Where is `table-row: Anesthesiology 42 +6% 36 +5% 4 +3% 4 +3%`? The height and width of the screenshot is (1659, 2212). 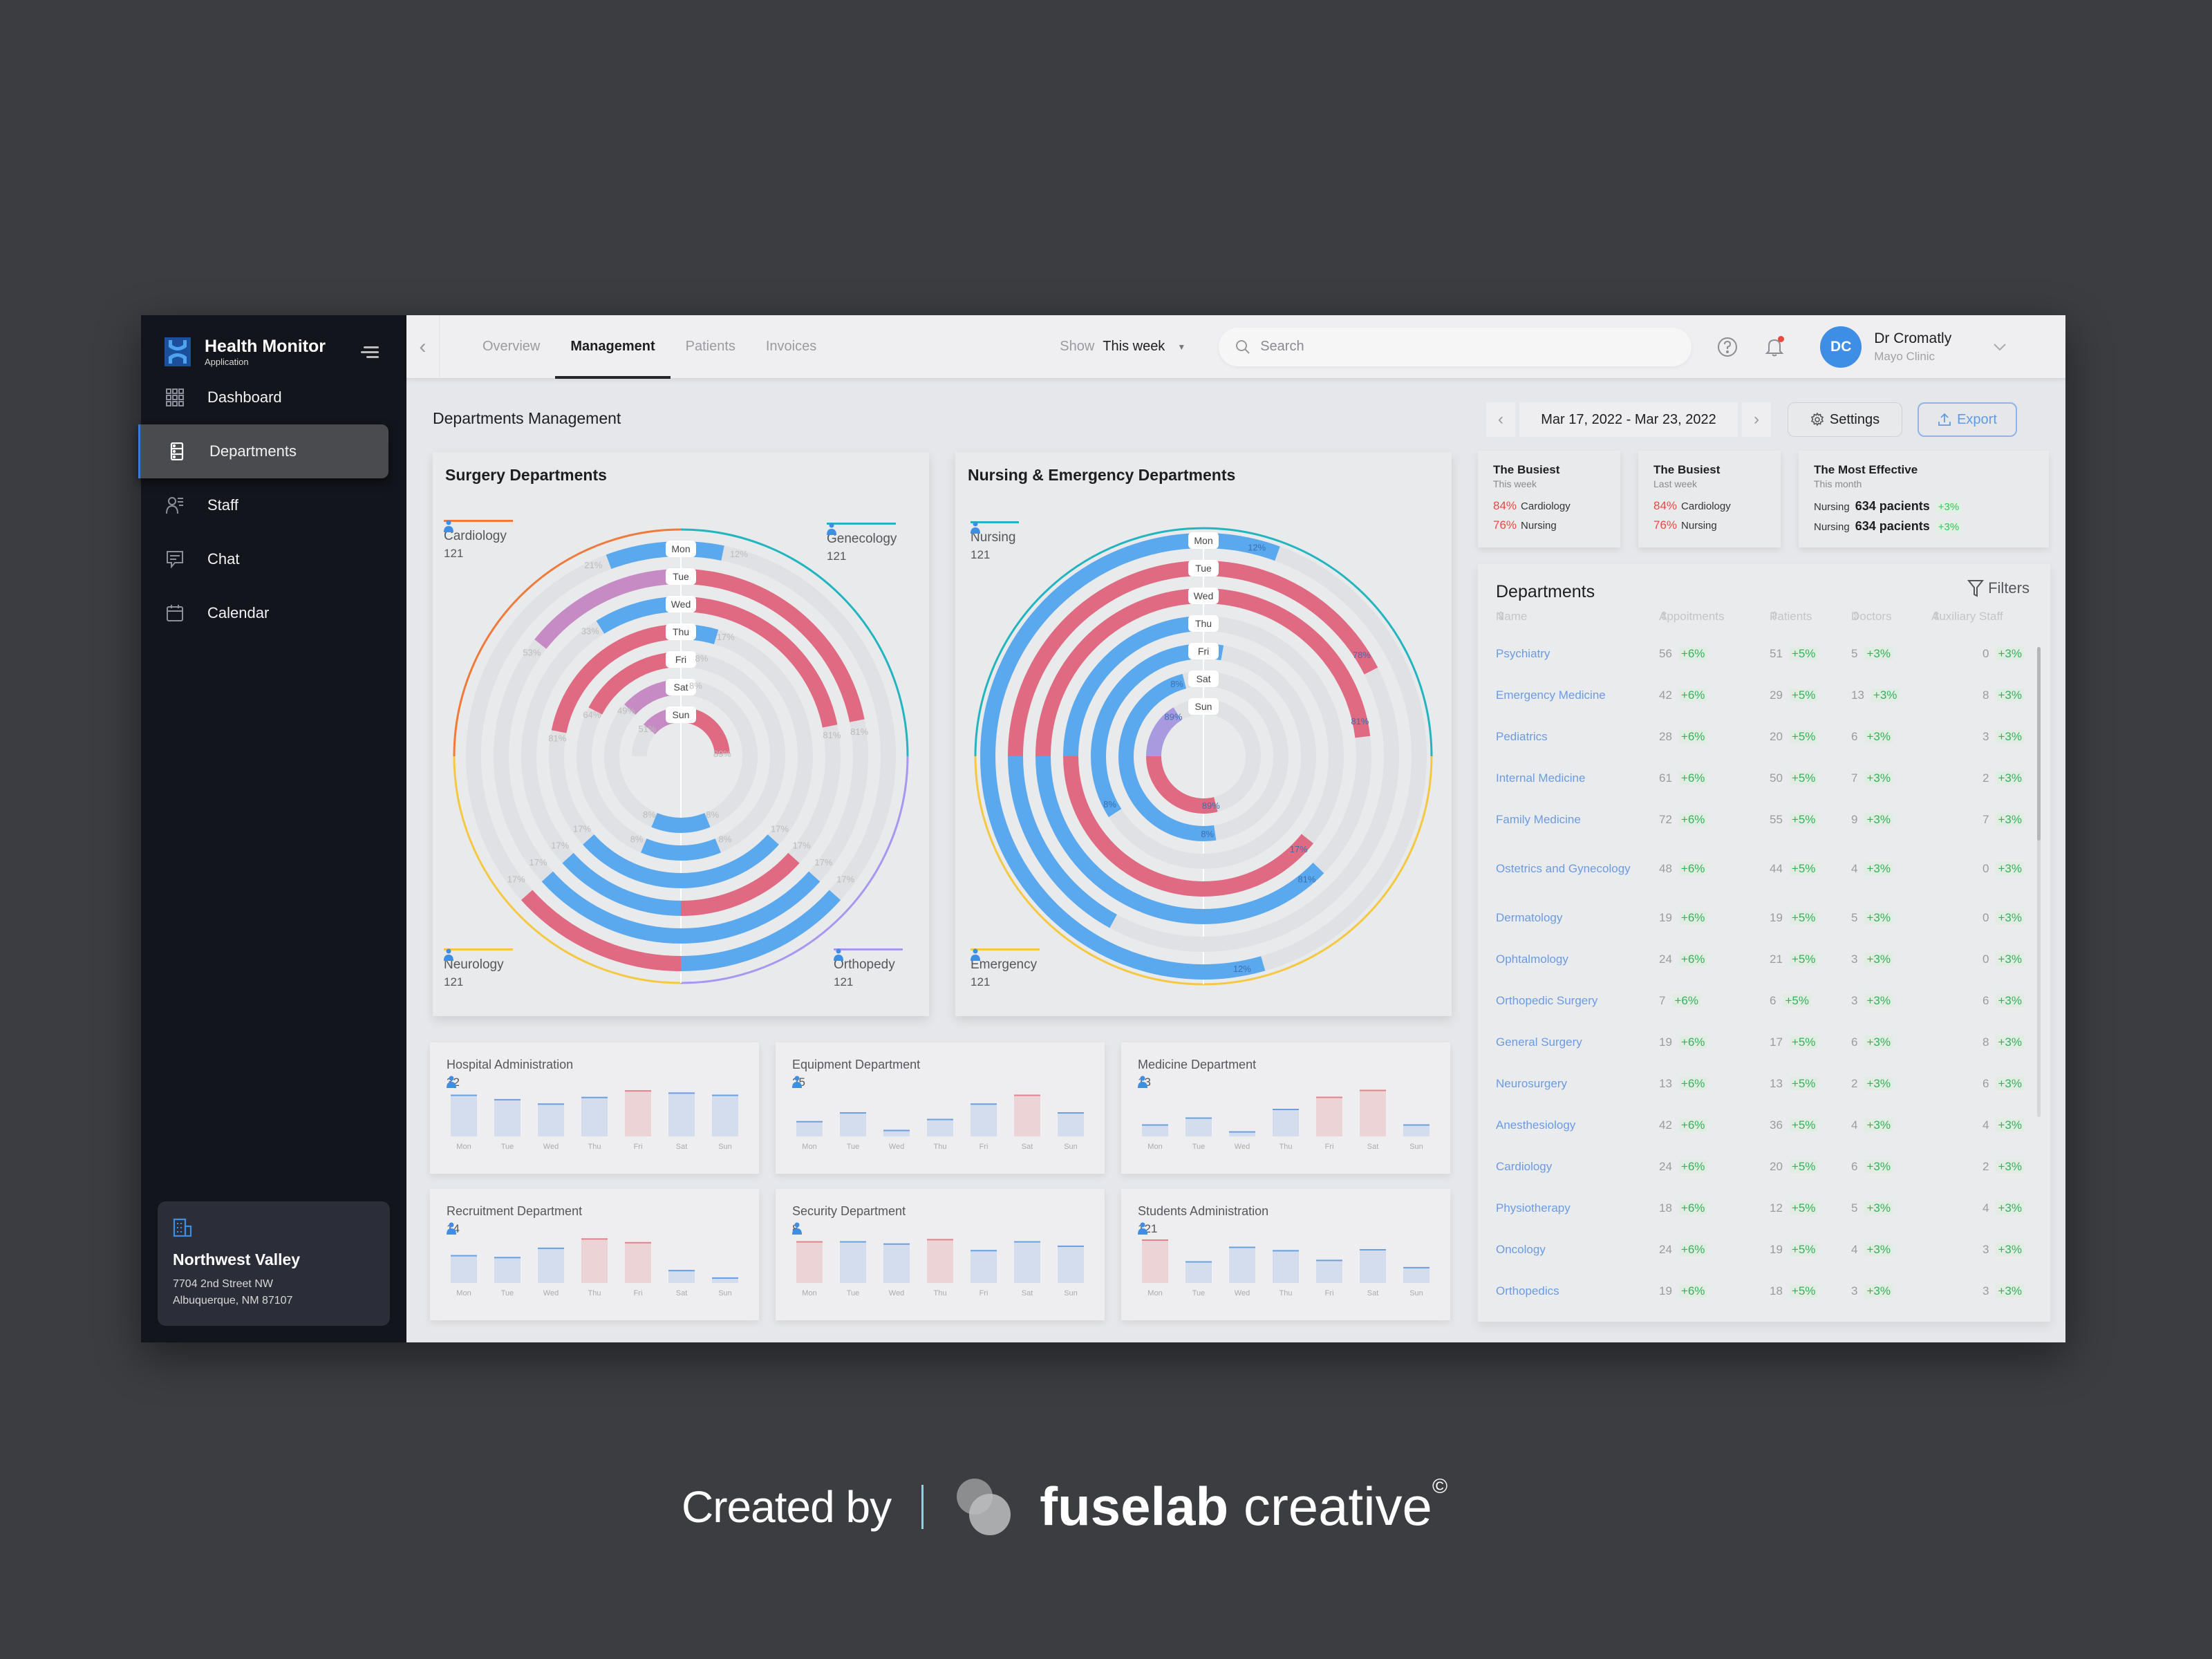
table-row: Anesthesiology 42 +6% 36 +5% 4 +3% 4 +3% is located at coordinates (1763, 1125).